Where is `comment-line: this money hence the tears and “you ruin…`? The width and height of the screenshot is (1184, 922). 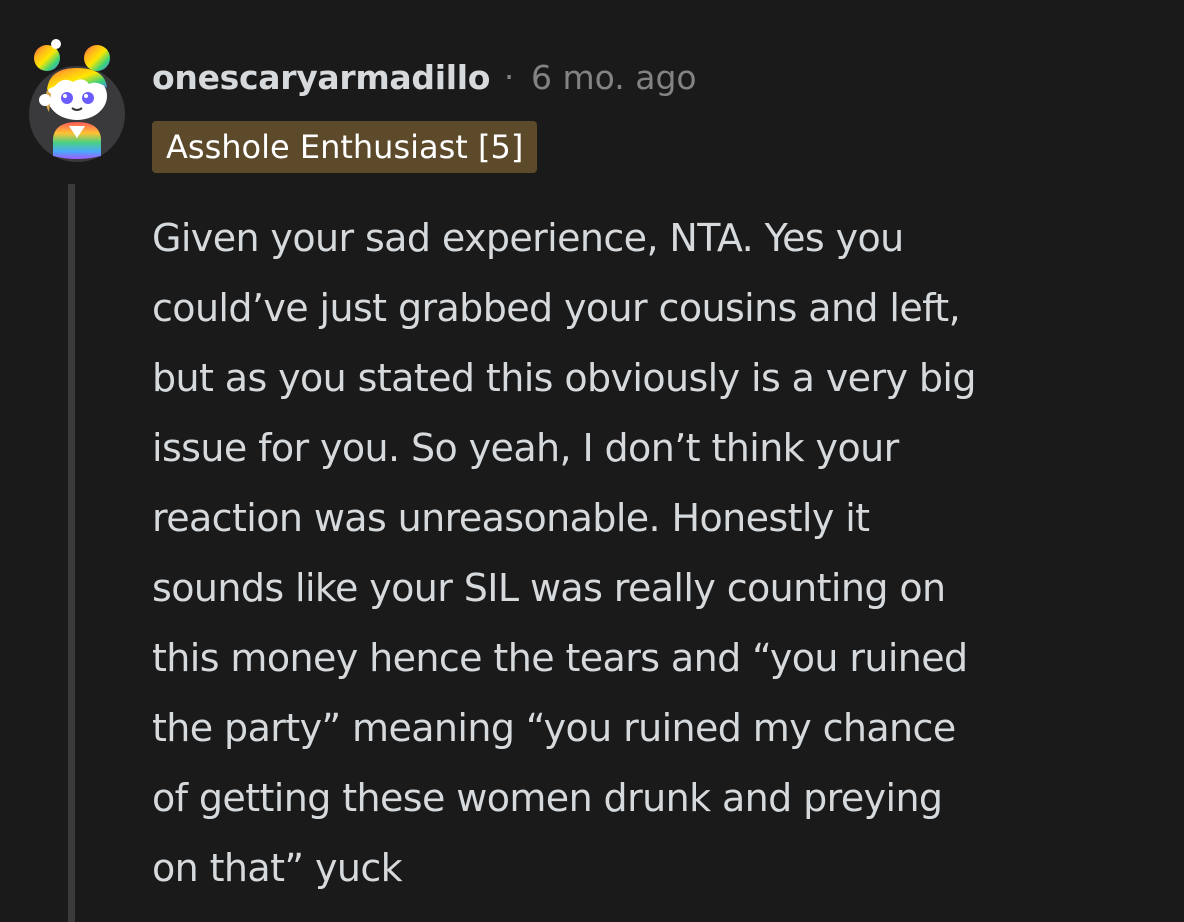
comment-line: this money hence the tears and “you ruin… is located at coordinates (560, 658).